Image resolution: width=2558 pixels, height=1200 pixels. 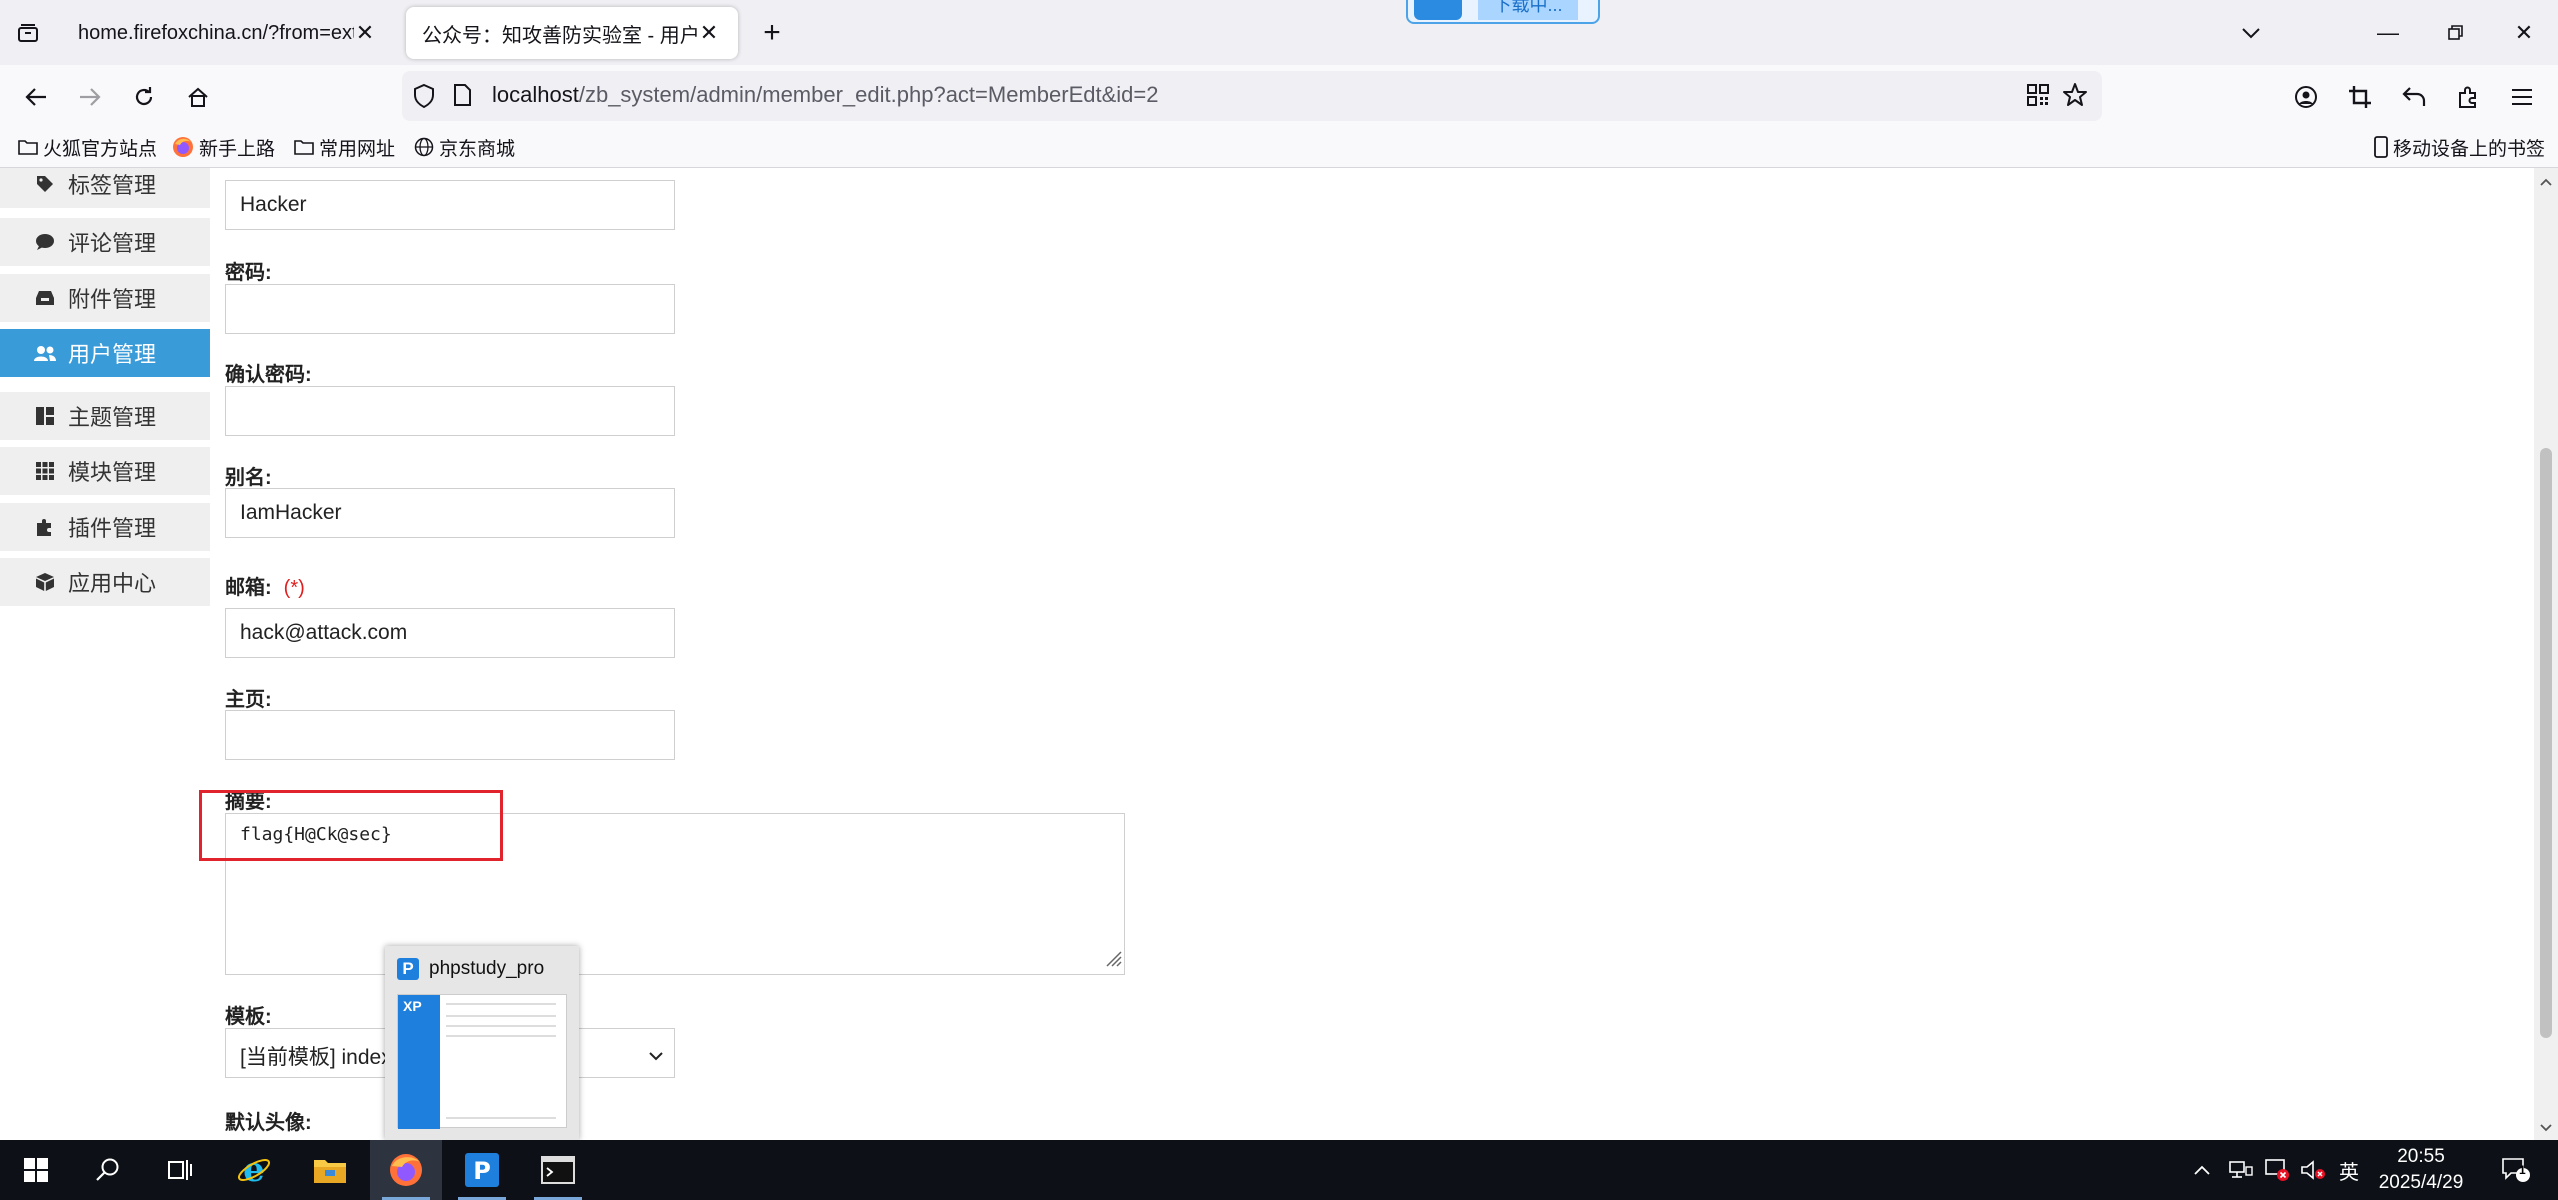 What do you see at coordinates (144, 97) in the screenshot?
I see `reload-icon` at bounding box center [144, 97].